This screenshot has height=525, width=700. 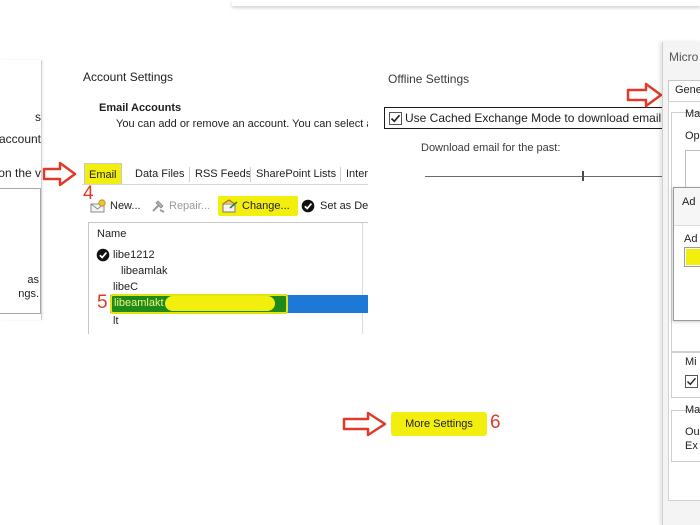 I want to click on left-text-3: on the v, so click(x=20, y=173).